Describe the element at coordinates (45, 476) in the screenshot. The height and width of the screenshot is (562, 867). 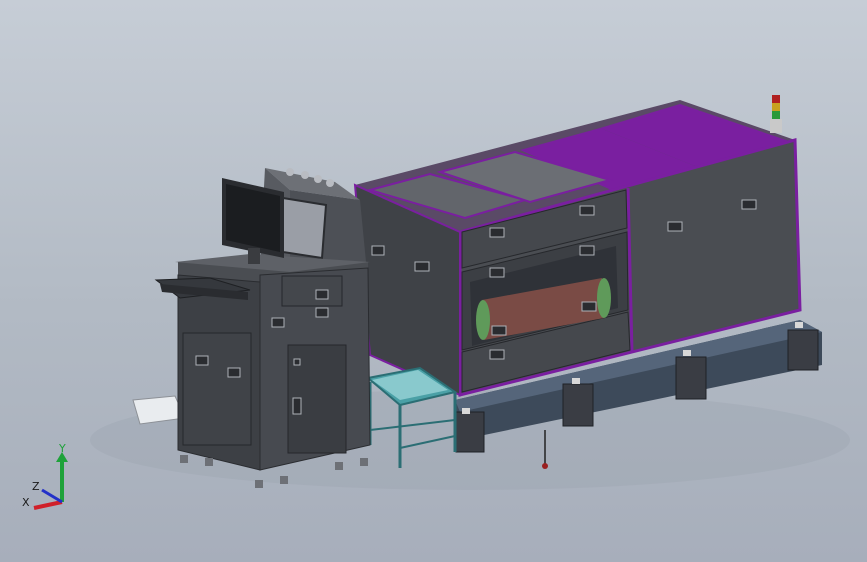
I see `axis-triad-icon: Y X Z` at that location.